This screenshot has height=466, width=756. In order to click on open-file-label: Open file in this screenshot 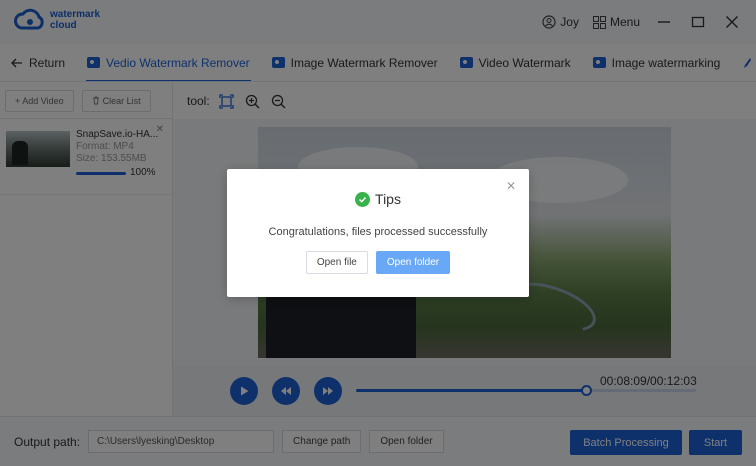, I will do `click(336, 262)`.